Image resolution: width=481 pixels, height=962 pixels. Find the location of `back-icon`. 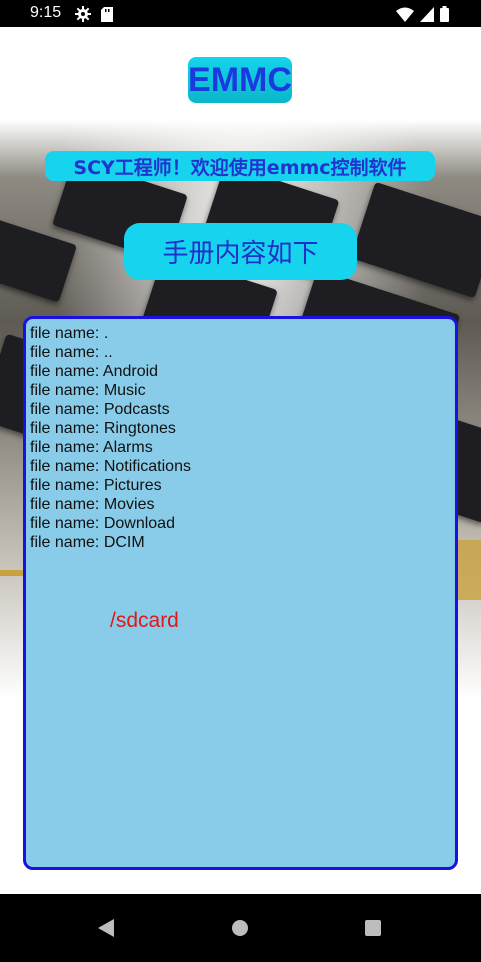

back-icon is located at coordinates (106, 928).